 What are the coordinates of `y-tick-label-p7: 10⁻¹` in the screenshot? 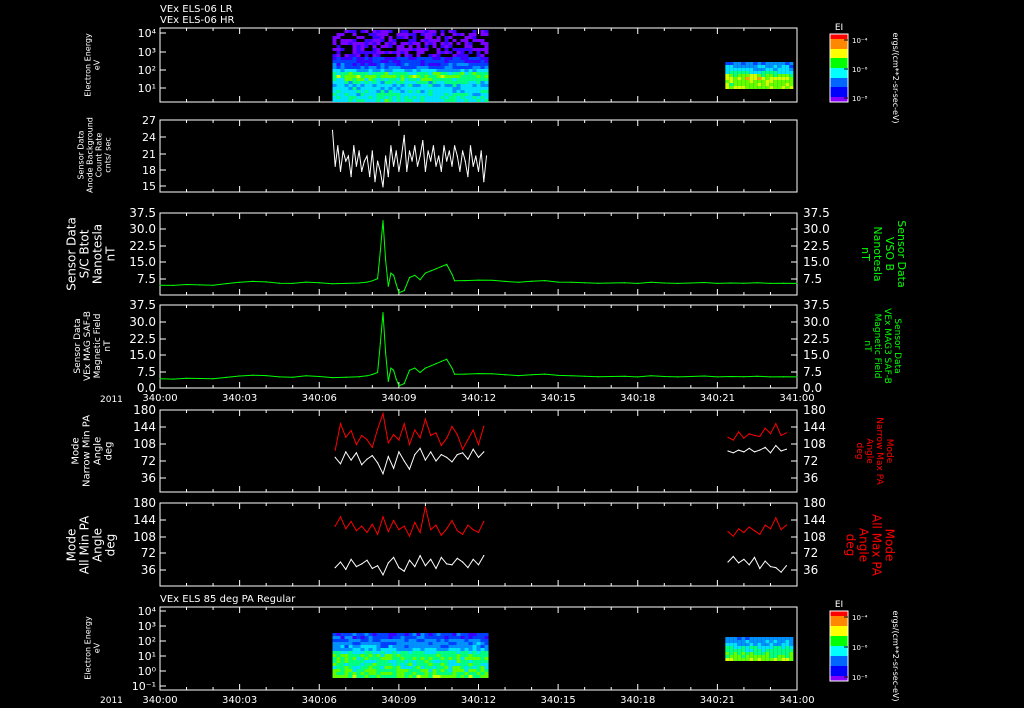 It's located at (144, 686).